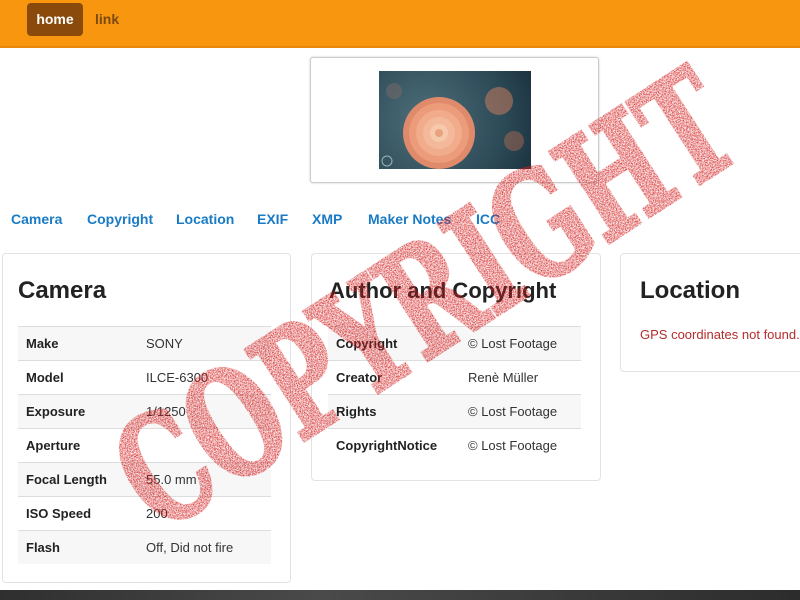  I want to click on tab-maker-notes: Maker Notes, so click(409, 219).